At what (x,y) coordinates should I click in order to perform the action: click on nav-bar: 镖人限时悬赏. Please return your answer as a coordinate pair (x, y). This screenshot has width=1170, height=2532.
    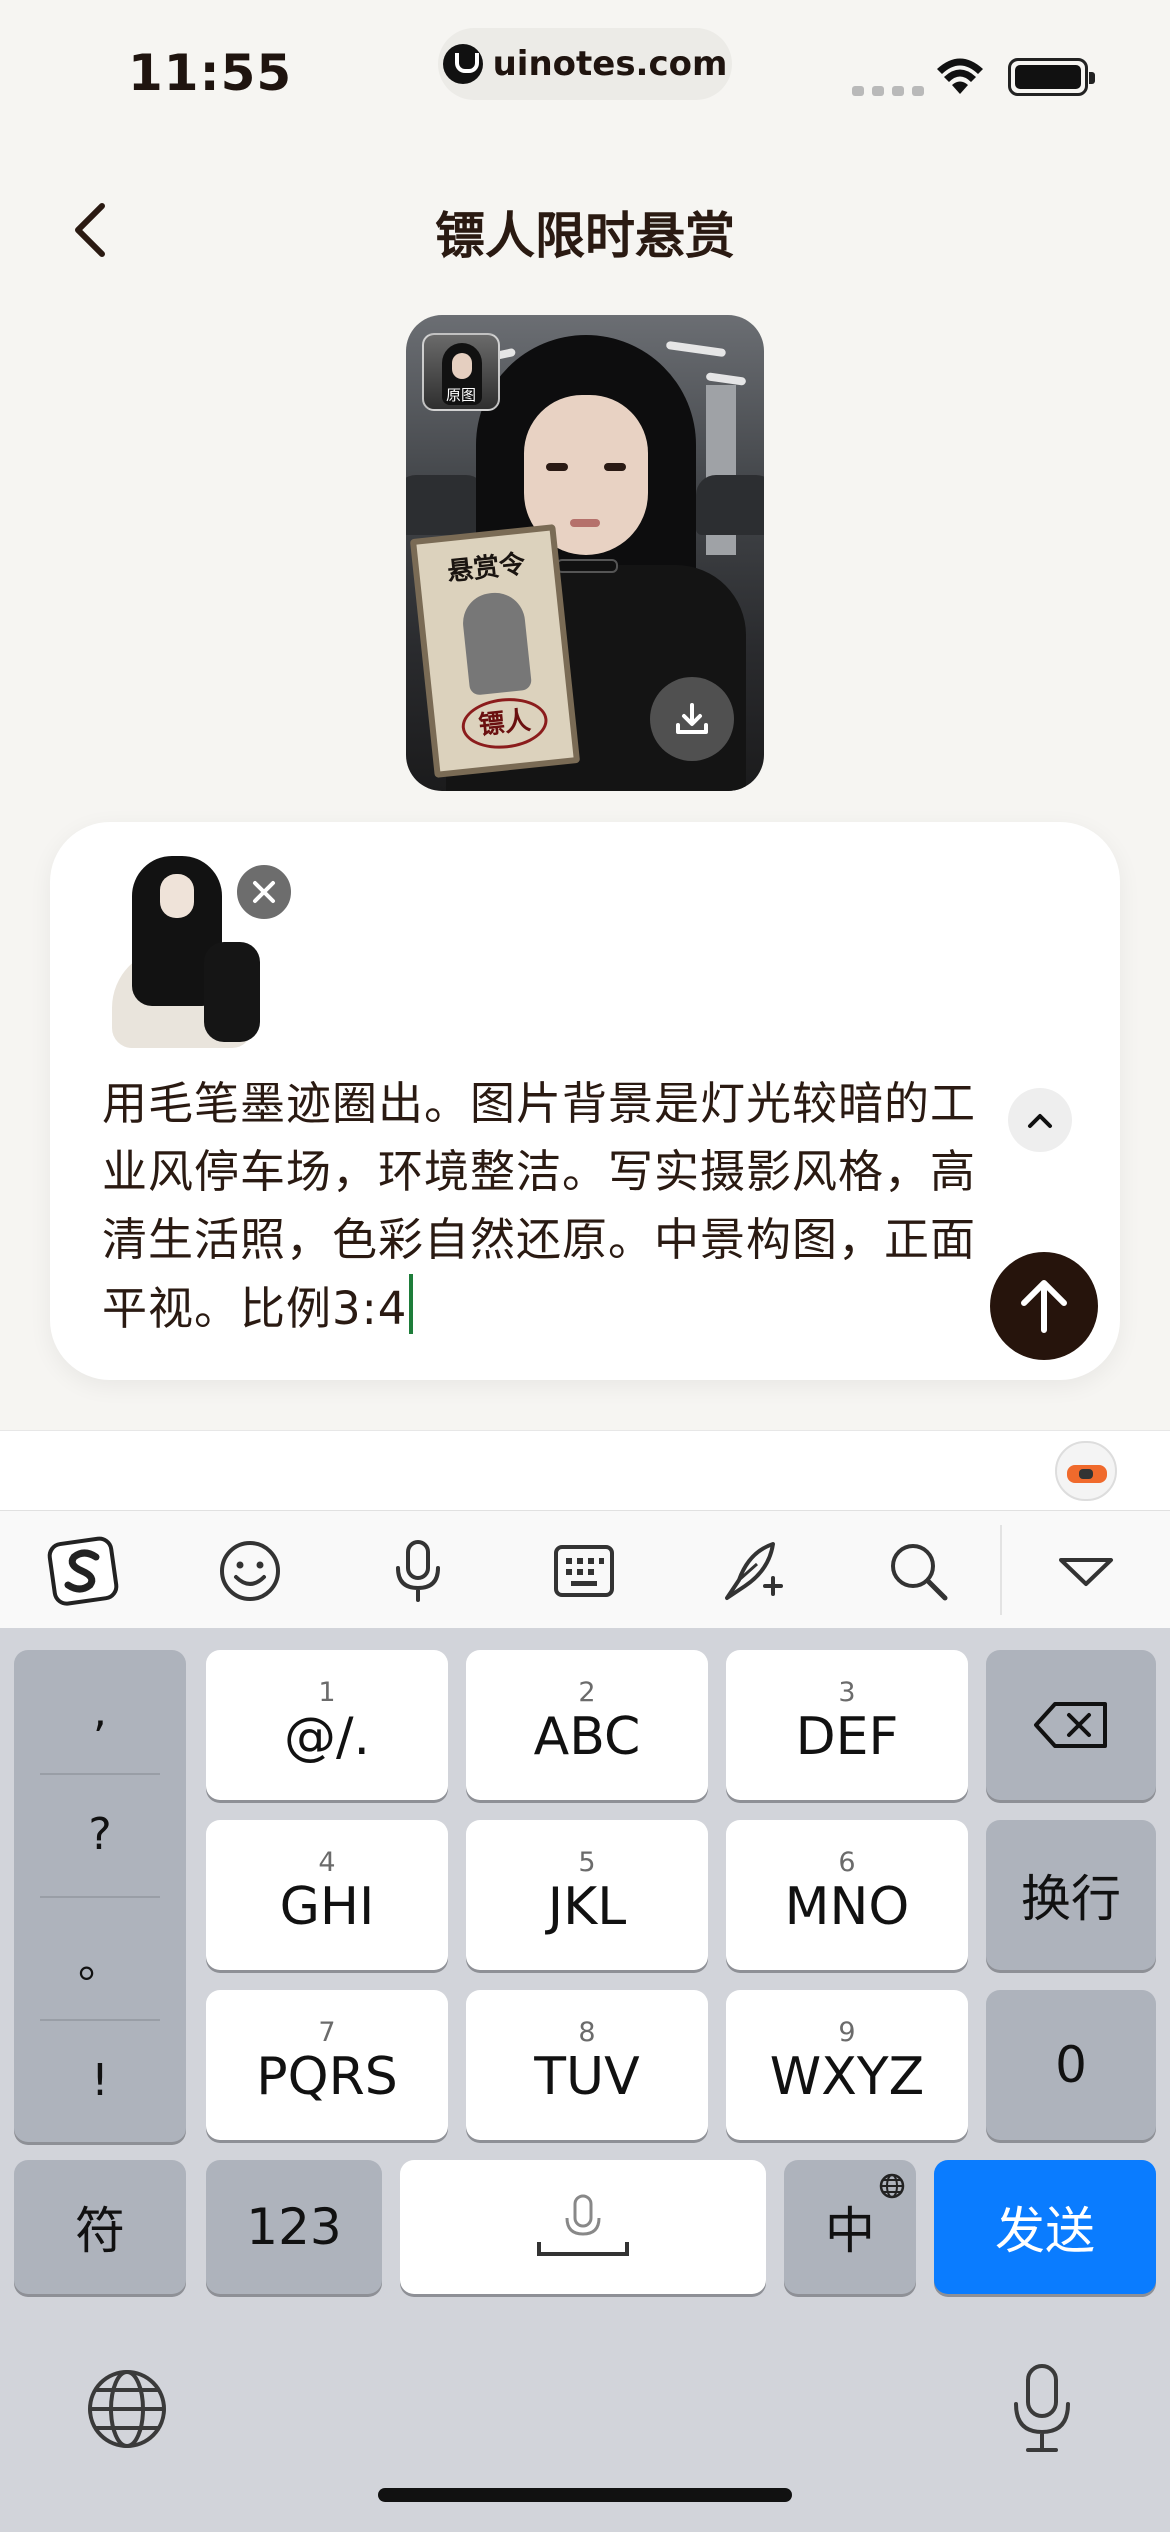
    Looking at the image, I should click on (585, 230).